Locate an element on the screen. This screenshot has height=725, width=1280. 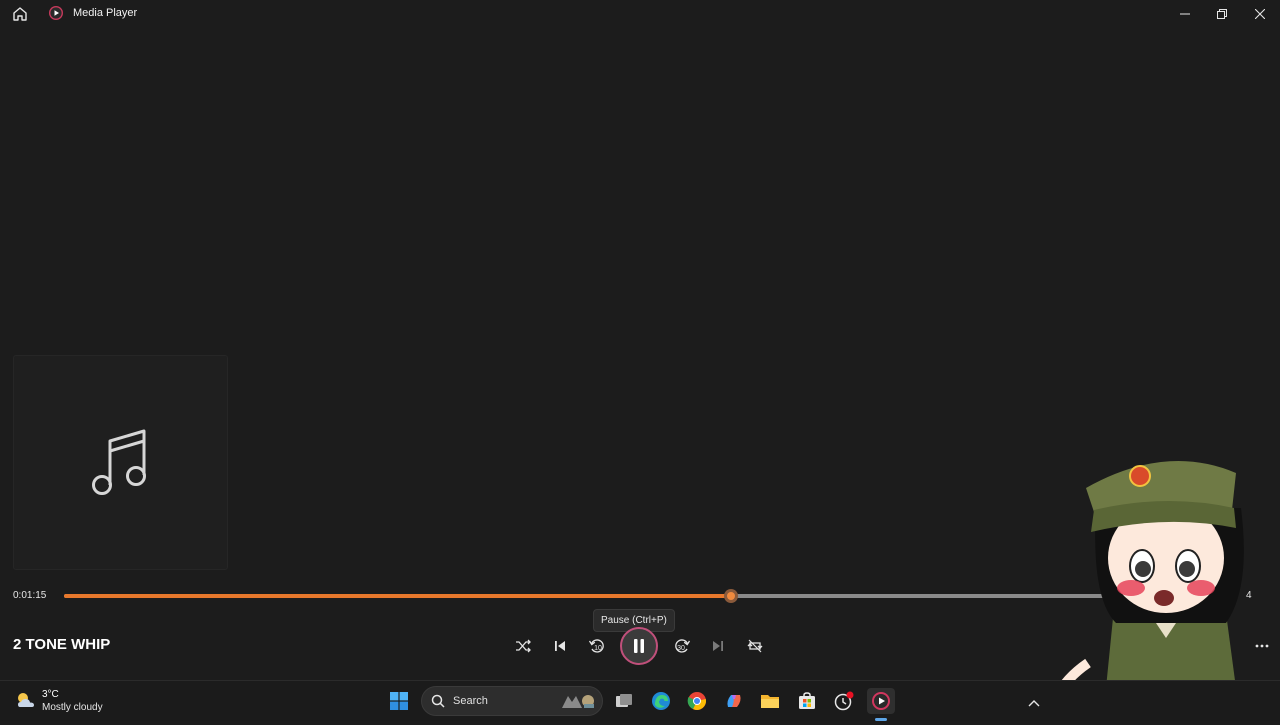
skip-forward-30-icon: 30 is located at coordinates (683, 646).